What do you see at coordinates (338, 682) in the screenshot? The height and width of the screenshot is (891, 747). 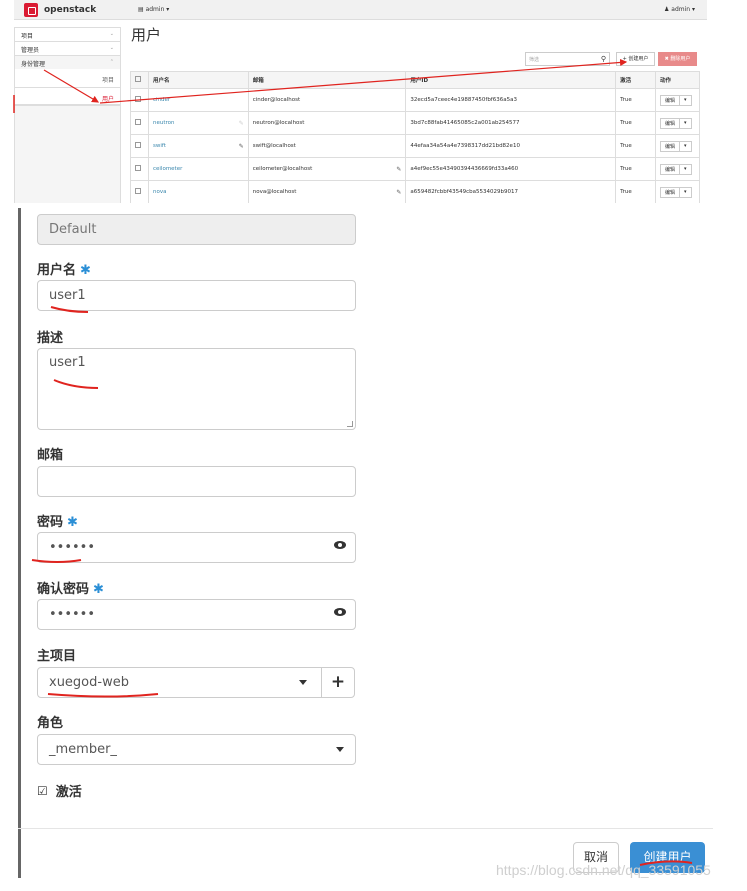 I see `add-project-button: +` at bounding box center [338, 682].